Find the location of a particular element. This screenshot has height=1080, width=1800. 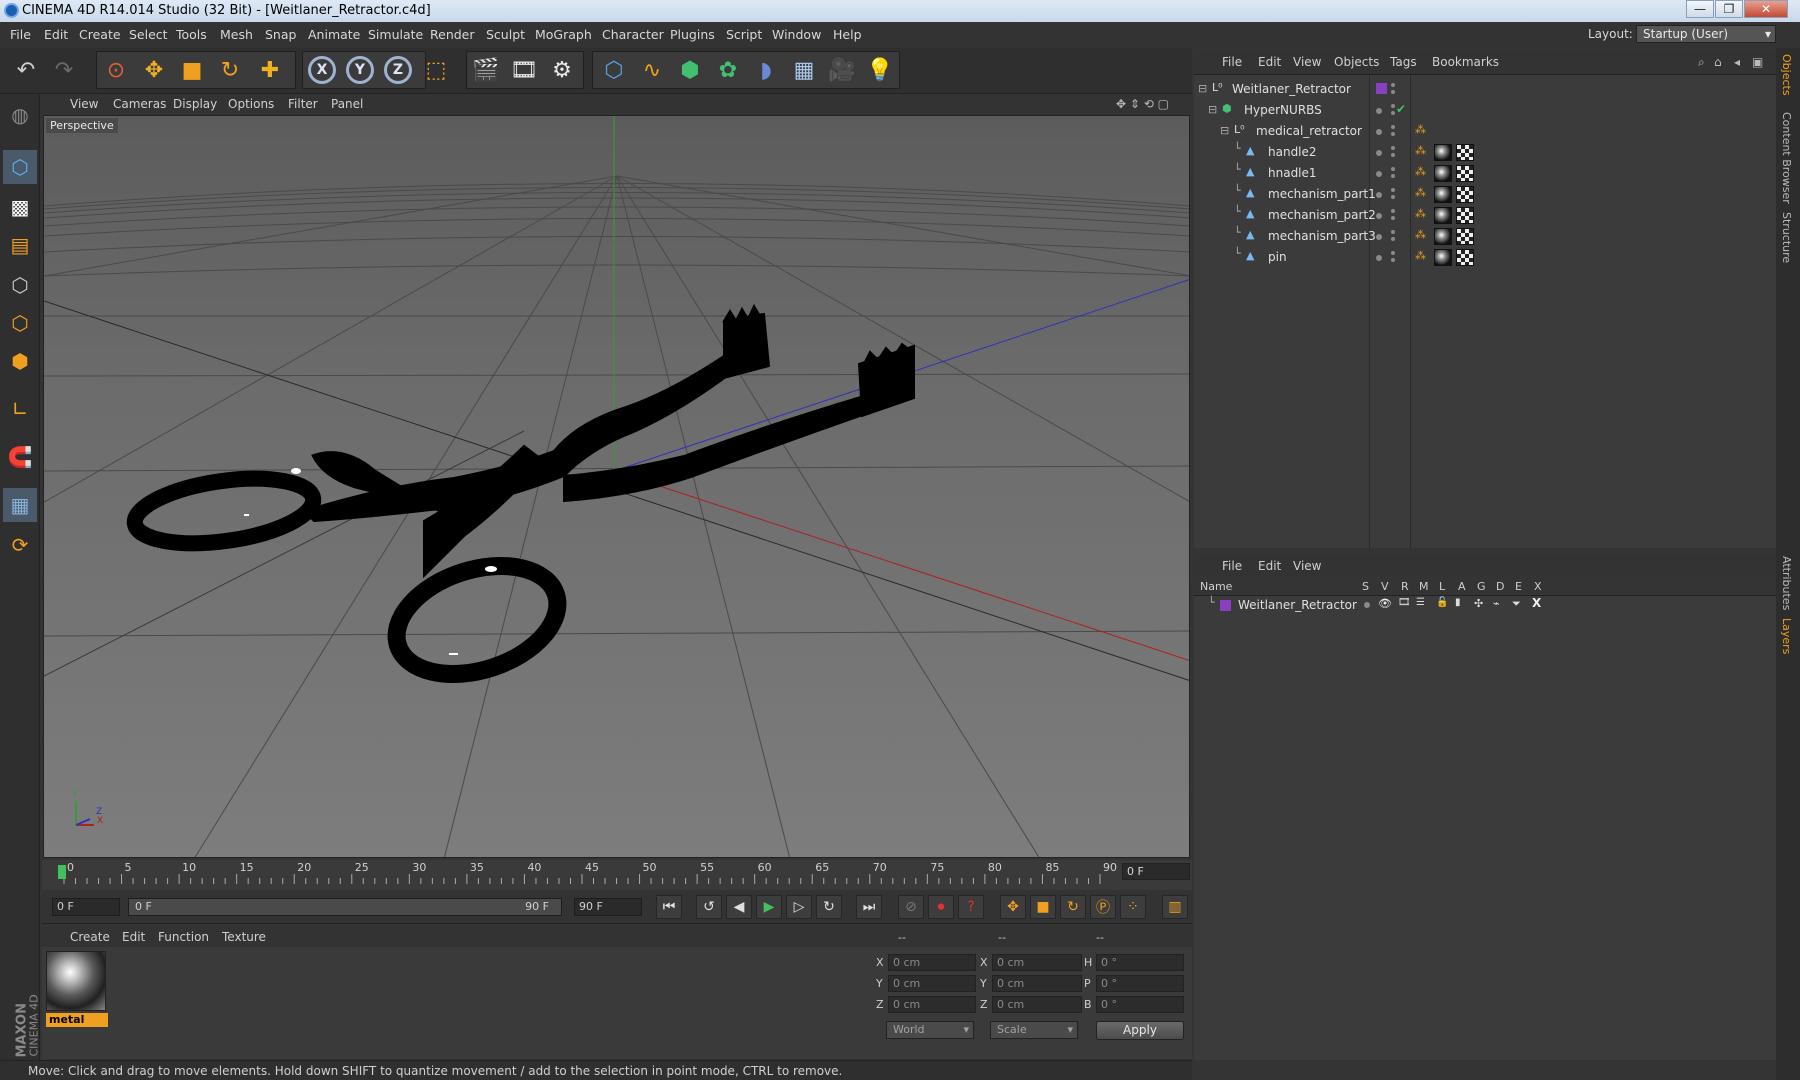

close-button: ✕ is located at coordinates (1766, 9).